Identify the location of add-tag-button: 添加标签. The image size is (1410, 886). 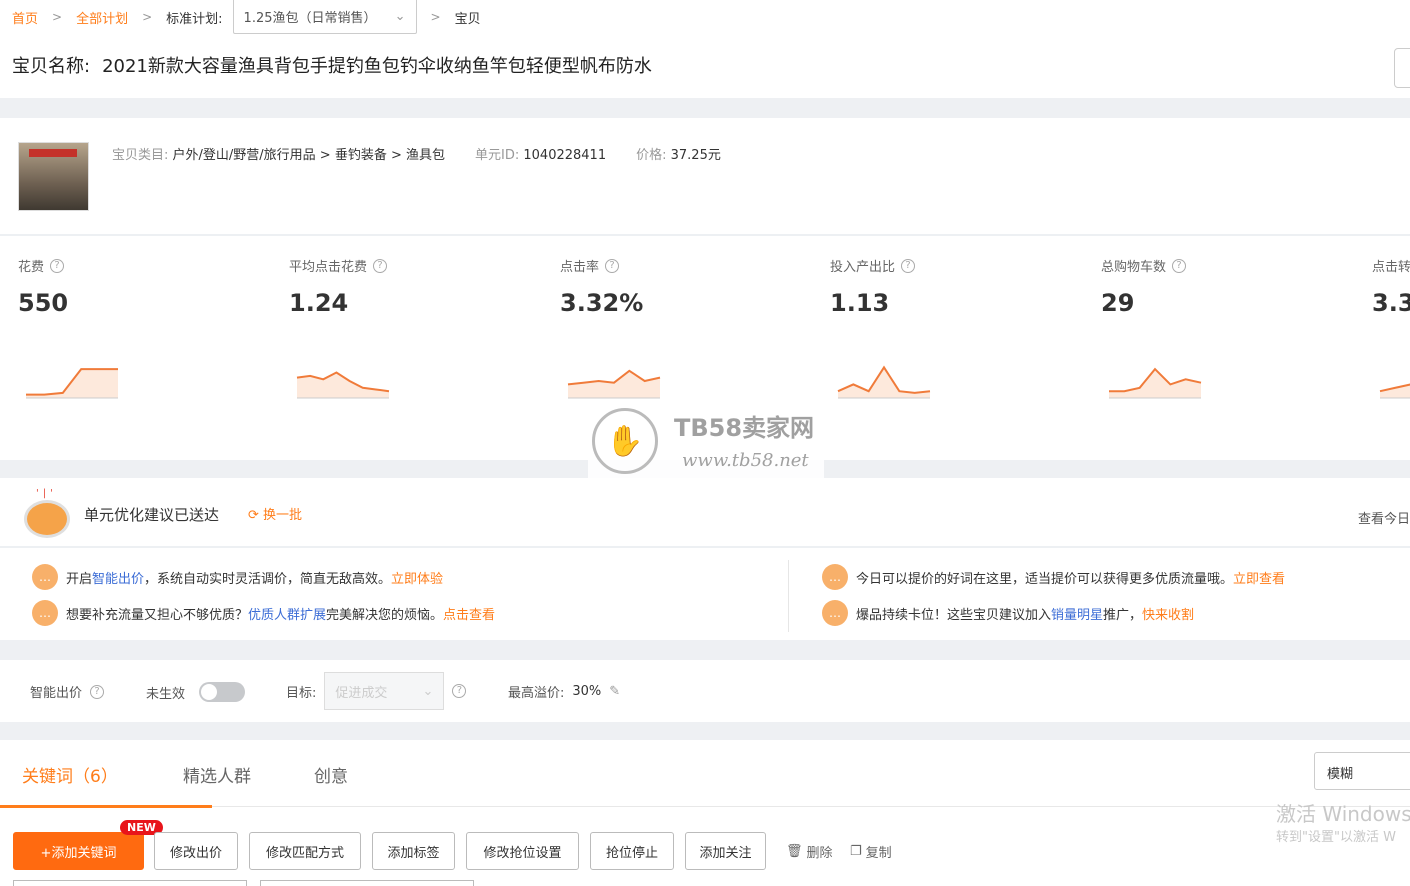
(413, 851).